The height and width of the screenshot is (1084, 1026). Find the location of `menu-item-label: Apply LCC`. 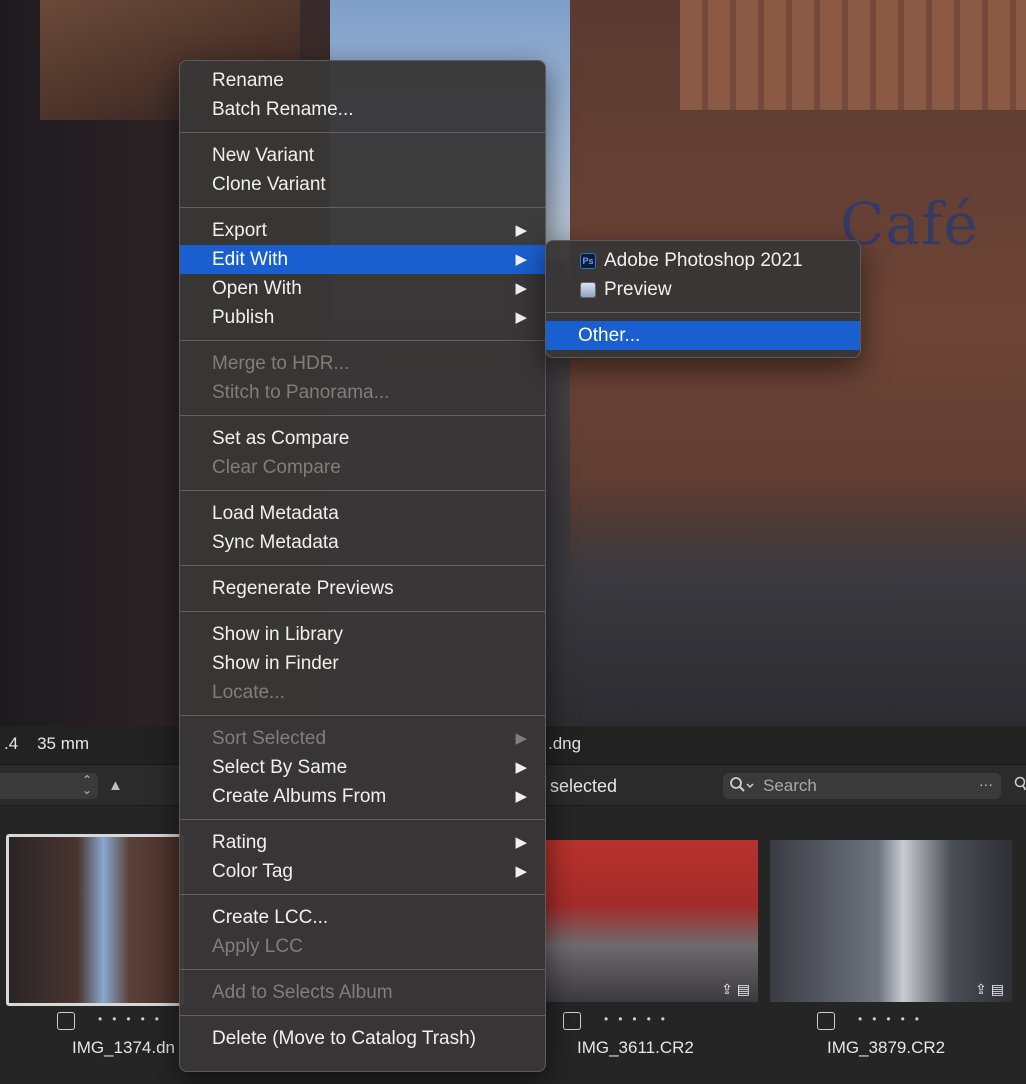

menu-item-label: Apply LCC is located at coordinates (257, 946).